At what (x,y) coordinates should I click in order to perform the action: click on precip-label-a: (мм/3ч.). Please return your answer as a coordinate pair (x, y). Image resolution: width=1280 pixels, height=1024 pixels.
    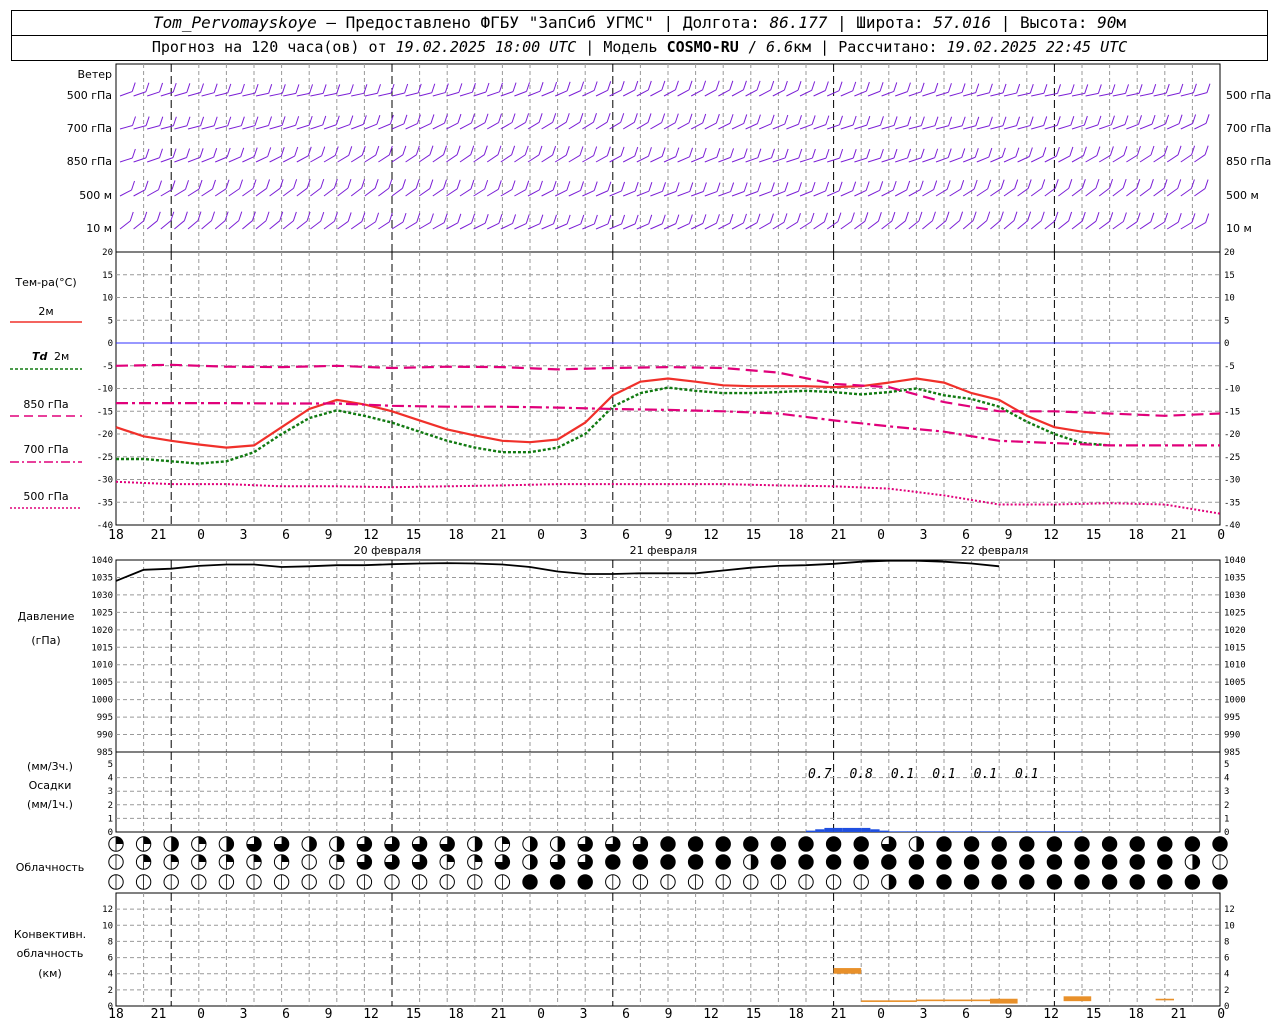
    Looking at the image, I should click on (50, 766).